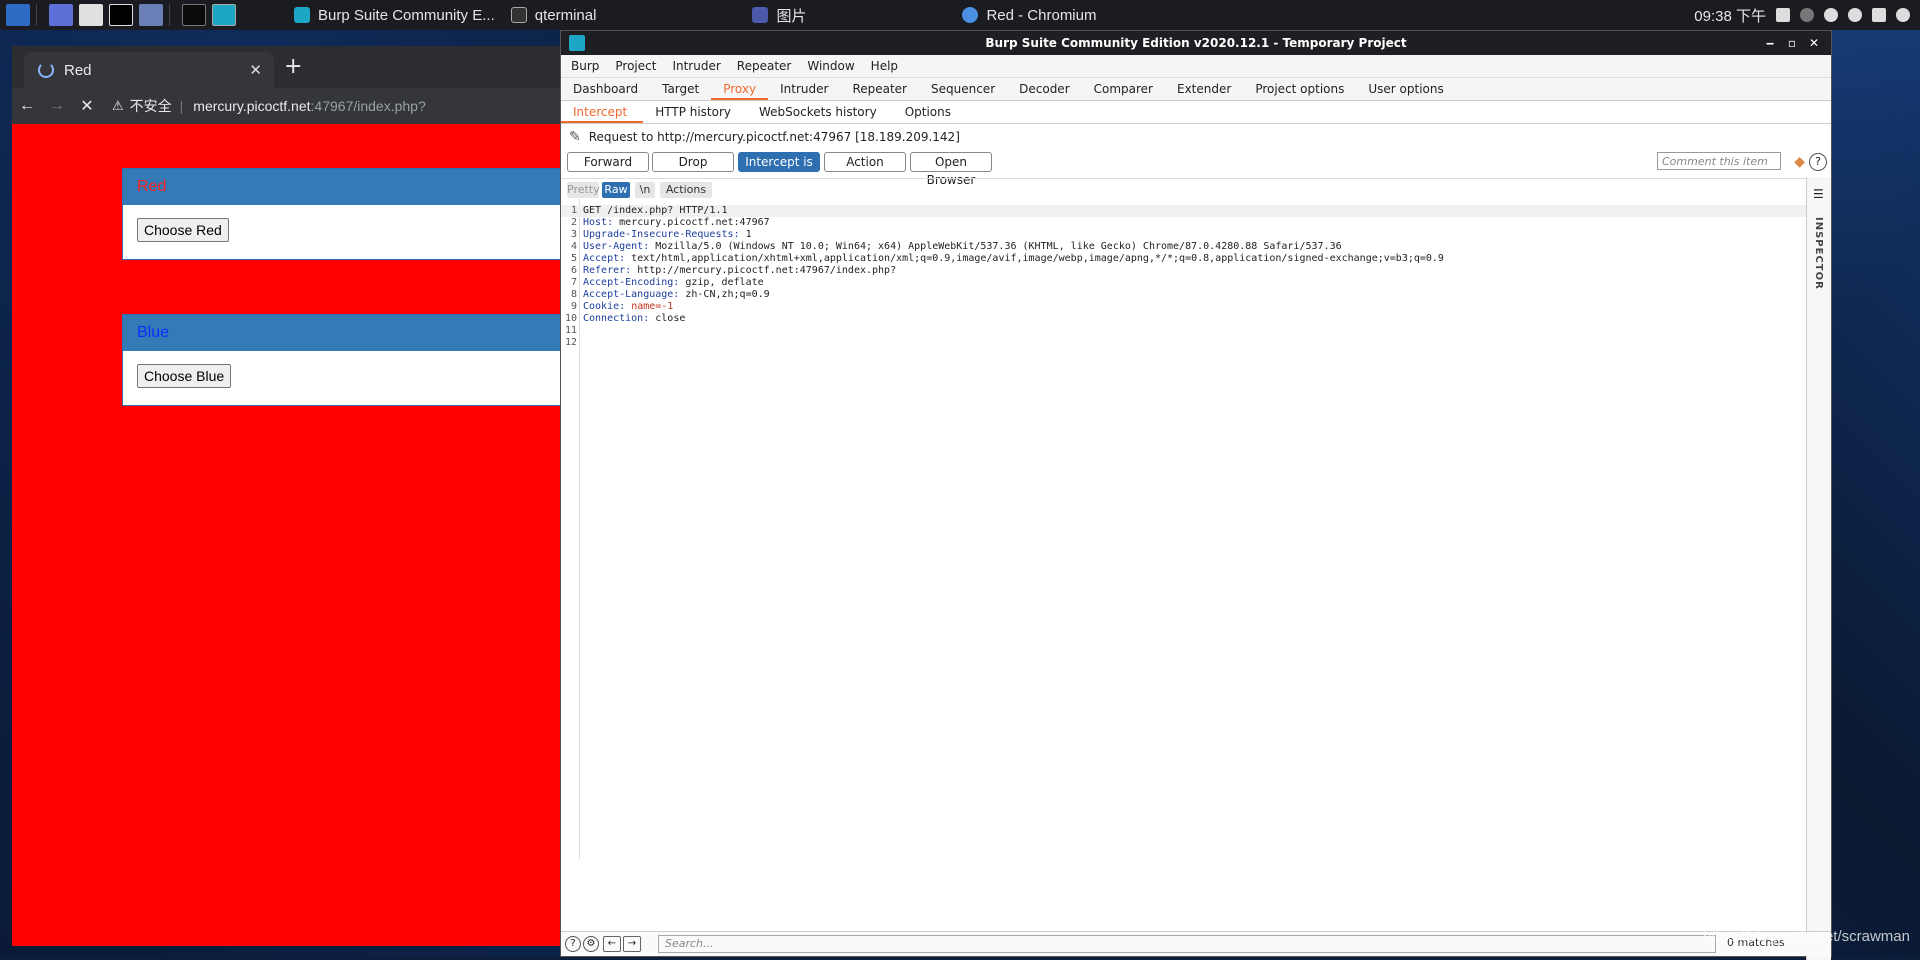 The width and height of the screenshot is (1920, 960). I want to click on system-tray: 09:38 下午, so click(1807, 15).